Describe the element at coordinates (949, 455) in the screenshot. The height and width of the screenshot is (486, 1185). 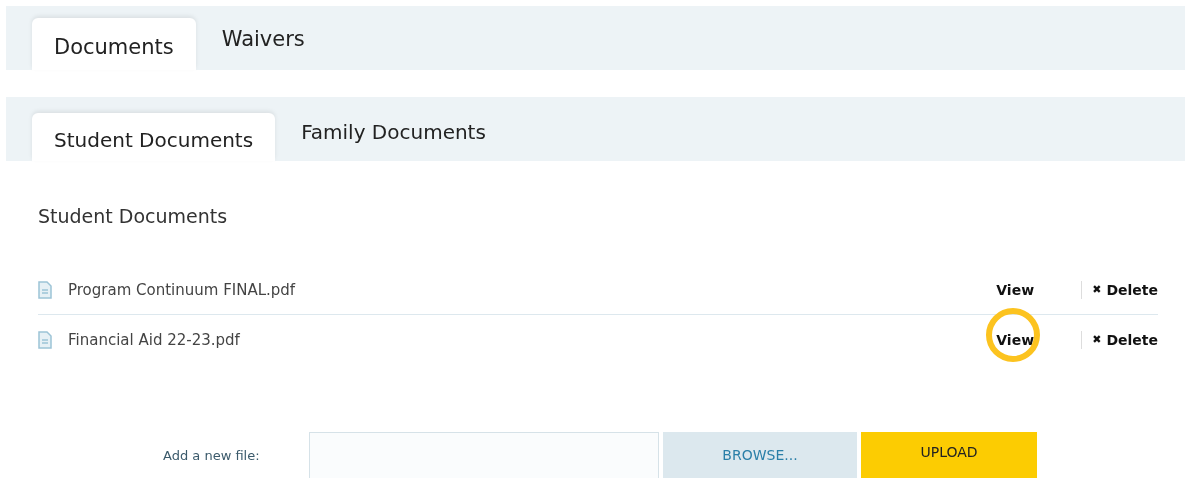
I see `upload-button: UPLOAD` at that location.